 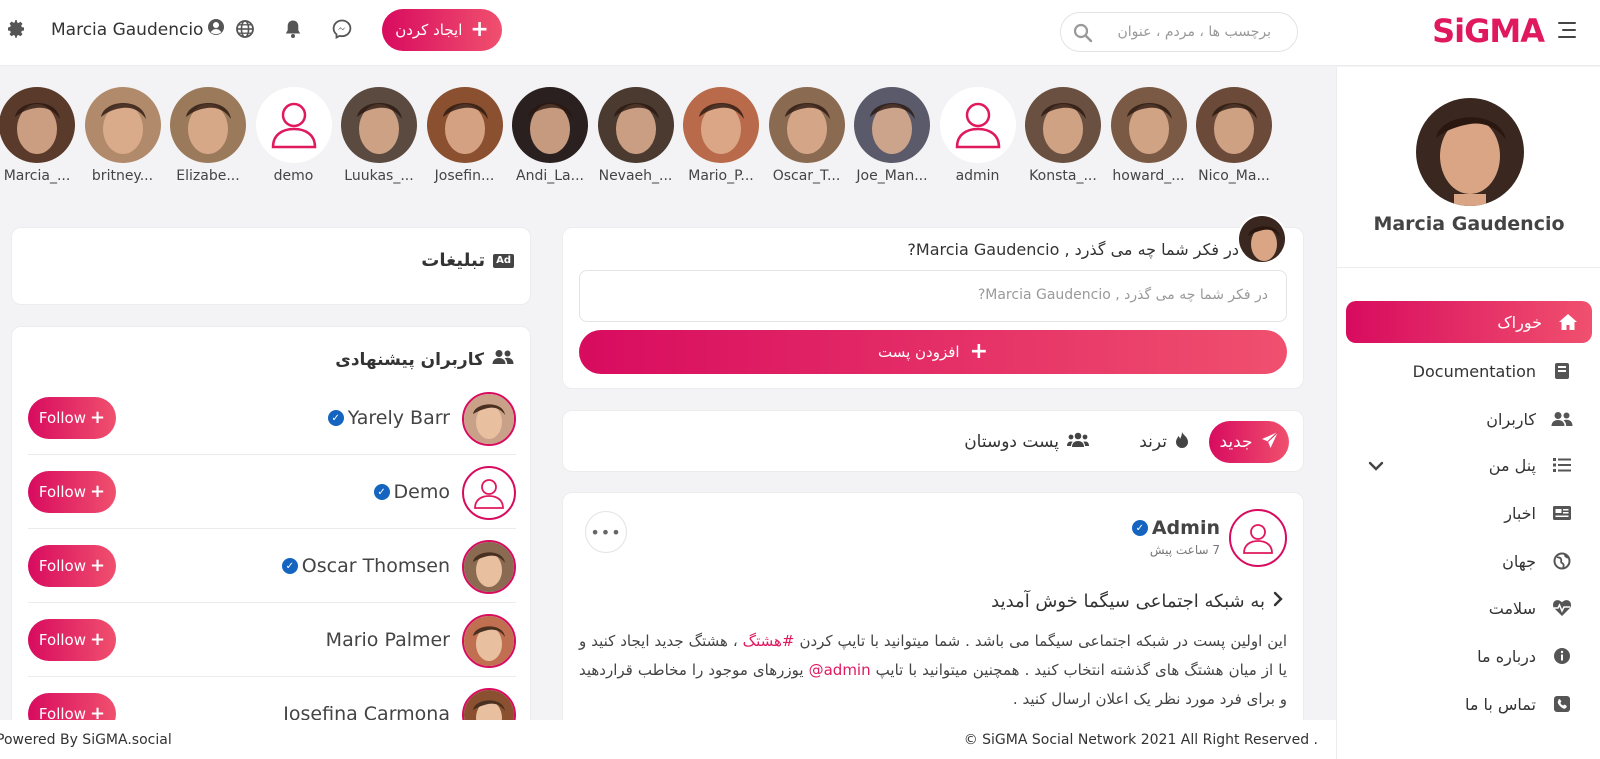 What do you see at coordinates (342, 29) in the screenshot?
I see `messenger-icon` at bounding box center [342, 29].